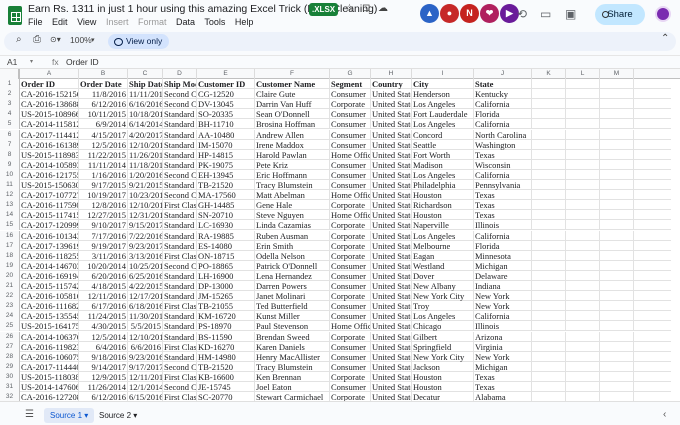  What do you see at coordinates (503, 185) in the screenshot?
I see `table-cell: Pennsylvania` at bounding box center [503, 185].